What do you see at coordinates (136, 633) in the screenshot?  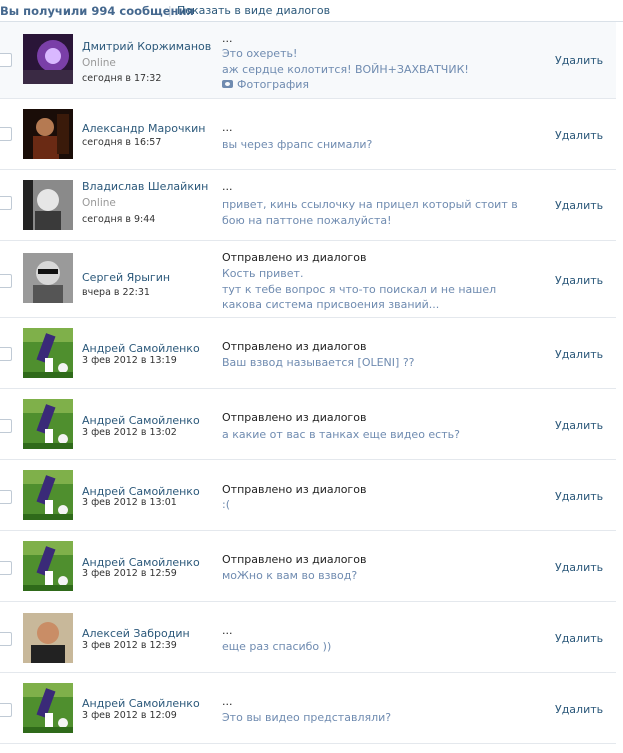 I see `sender-name: Алексей Забродин` at bounding box center [136, 633].